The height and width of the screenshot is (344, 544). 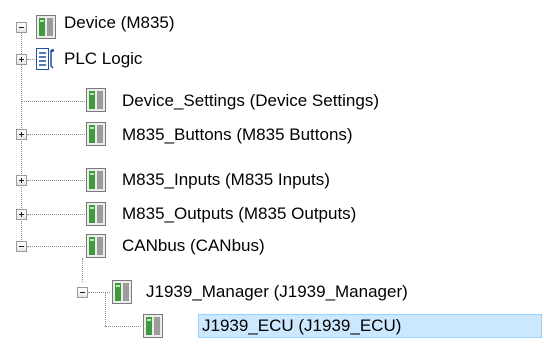 What do you see at coordinates (119, 23) in the screenshot?
I see `node-label-device: Device (M835)` at bounding box center [119, 23].